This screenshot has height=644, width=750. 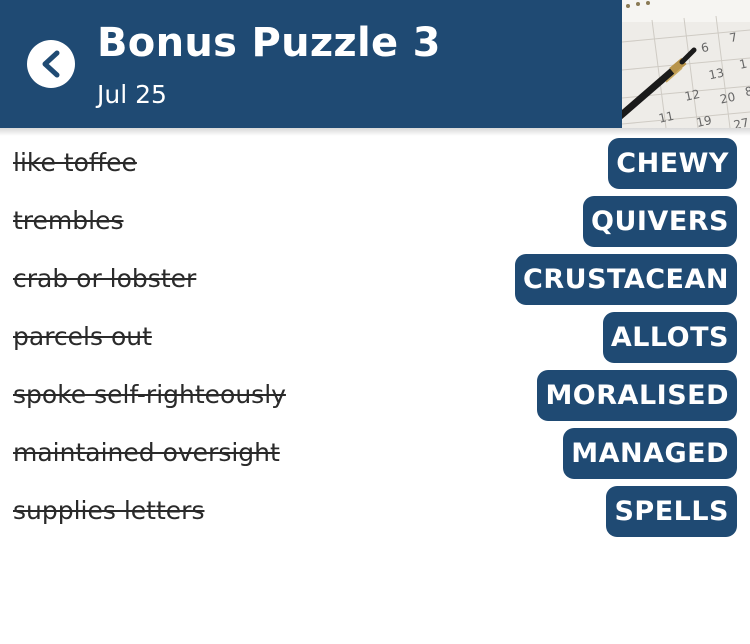 I want to click on puzzle-date: Jul 25, so click(x=132, y=94).